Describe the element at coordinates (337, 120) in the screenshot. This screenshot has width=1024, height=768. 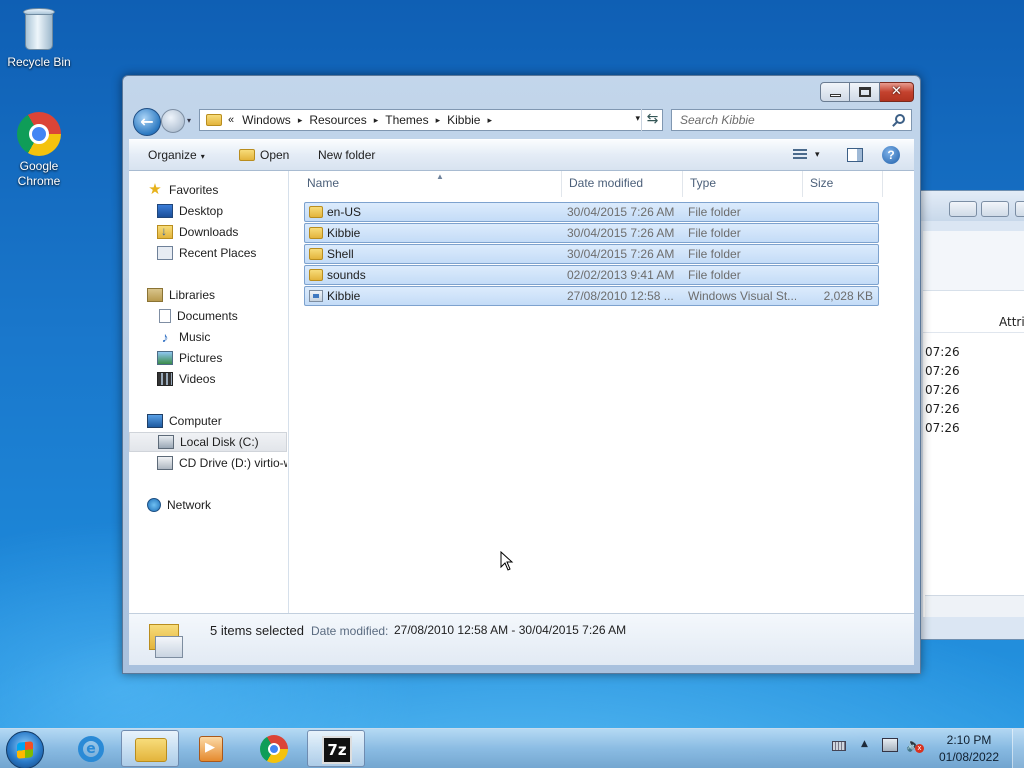
I see `breadcrumb-resources: Resources` at that location.